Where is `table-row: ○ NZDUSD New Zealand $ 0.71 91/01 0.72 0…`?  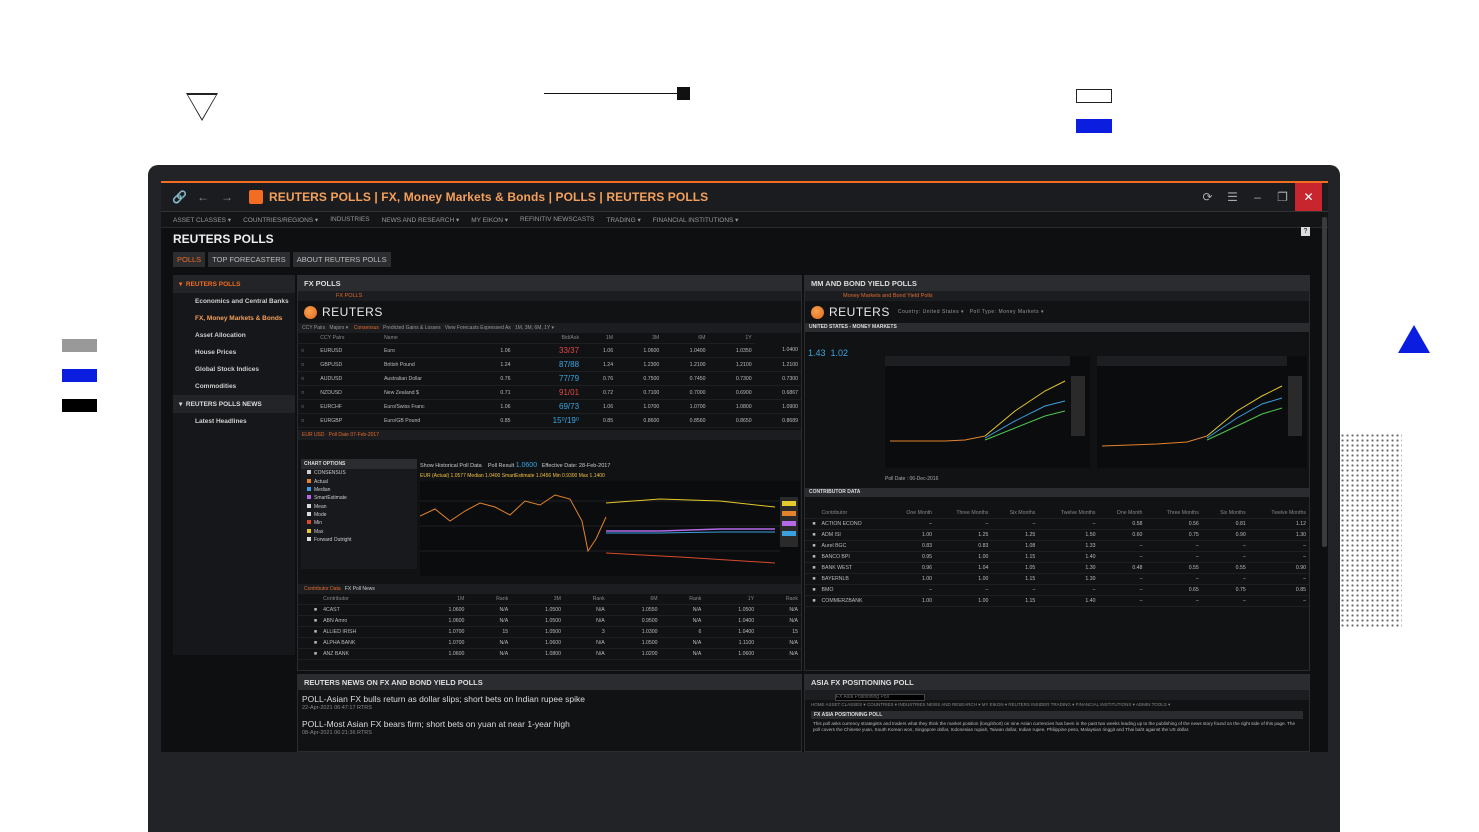
table-row: ○ NZDUSD New Zealand $ 0.71 91/01 0.72 0… is located at coordinates (549, 392).